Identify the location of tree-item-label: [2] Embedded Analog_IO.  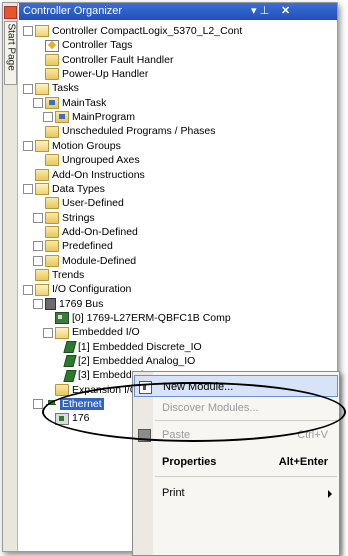
(137, 361).